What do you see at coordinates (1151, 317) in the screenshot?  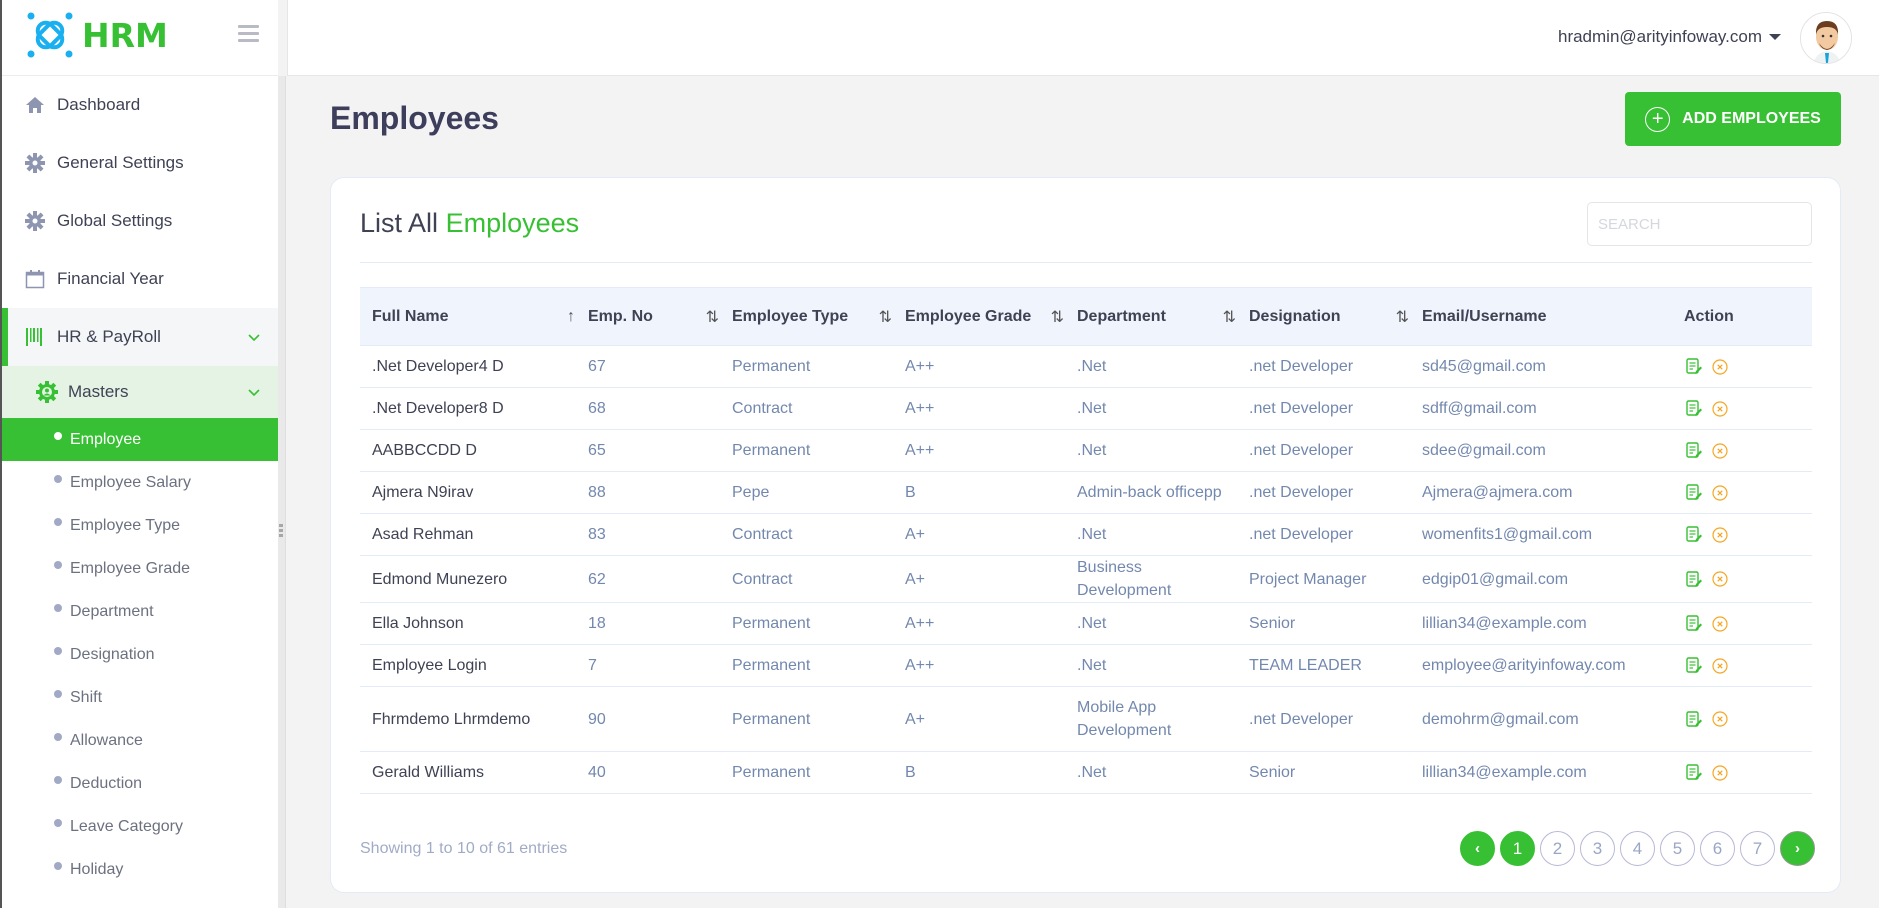 I see `column-header-department: Department ⇅` at bounding box center [1151, 317].